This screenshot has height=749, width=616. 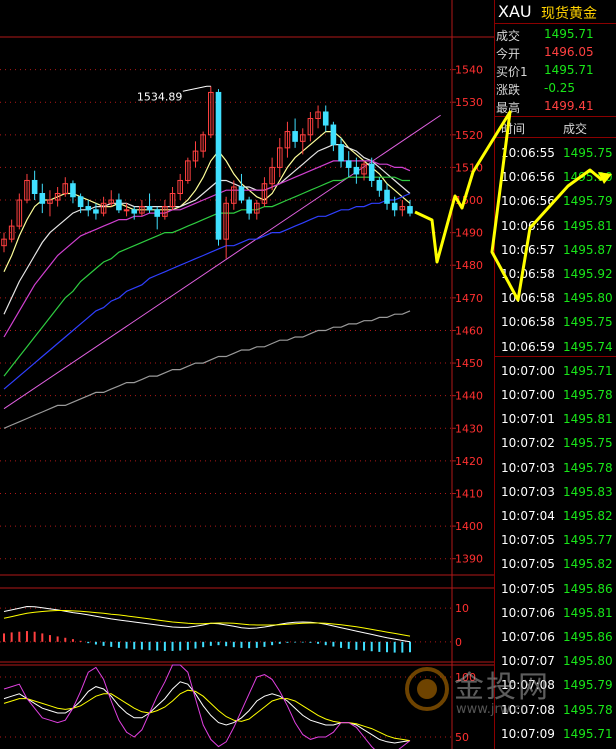 I want to click on y-tick-label: 1440, so click(x=469, y=396).